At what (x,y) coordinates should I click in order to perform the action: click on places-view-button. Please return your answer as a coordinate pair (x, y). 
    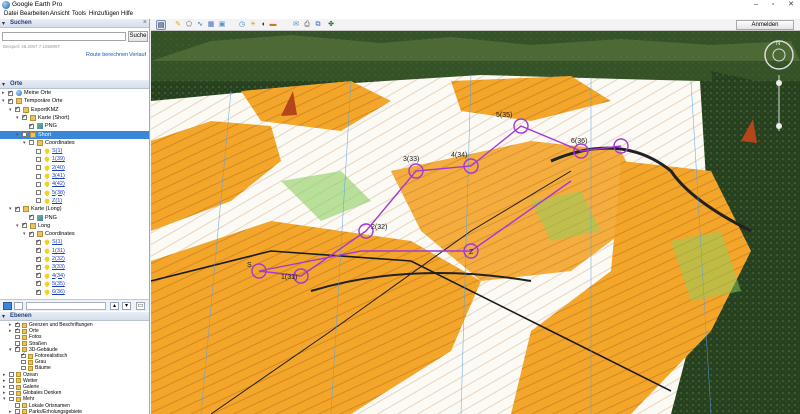
    Looking at the image, I should click on (7, 306).